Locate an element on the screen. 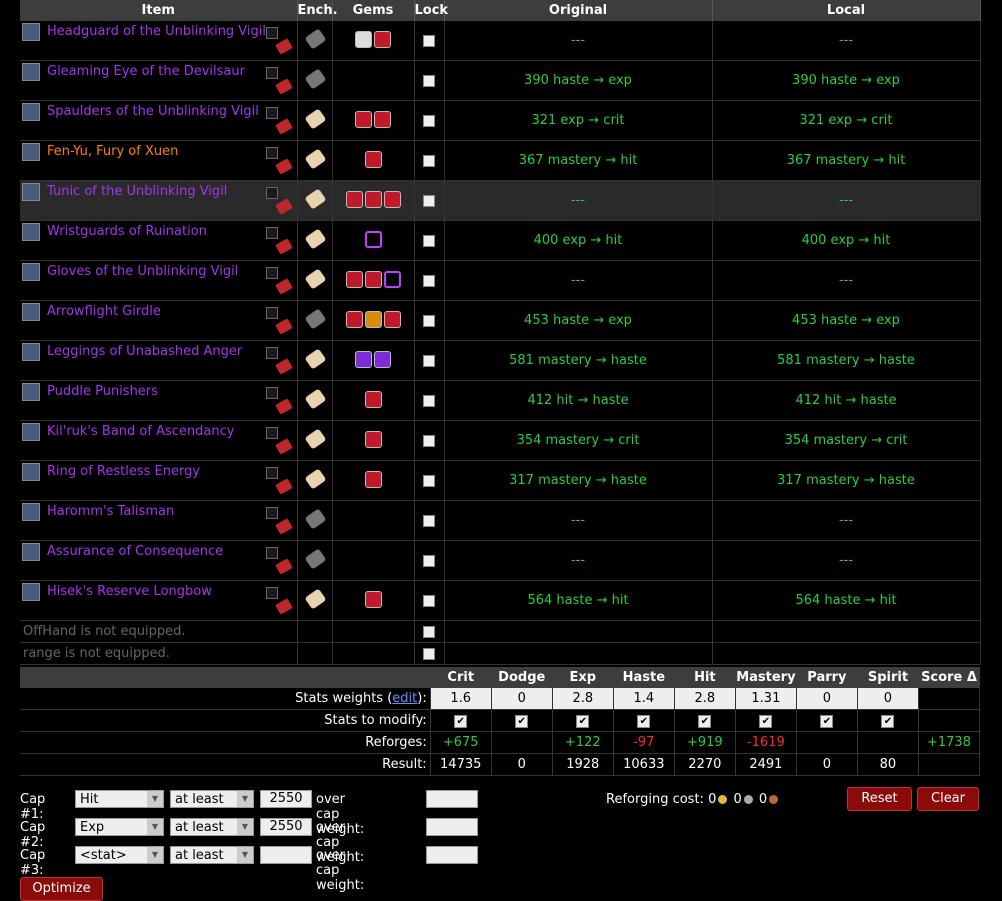 This screenshot has width=1002, height=901. weight-input: 1.6 is located at coordinates (461, 699).